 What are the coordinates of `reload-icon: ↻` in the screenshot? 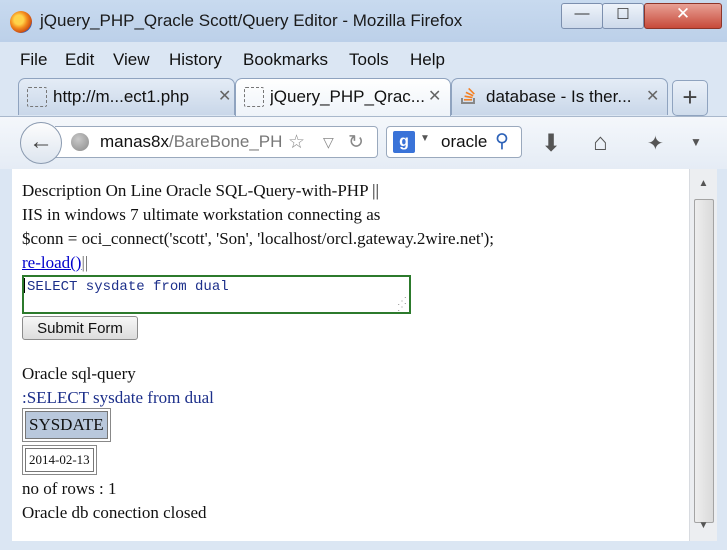 It's located at (356, 142).